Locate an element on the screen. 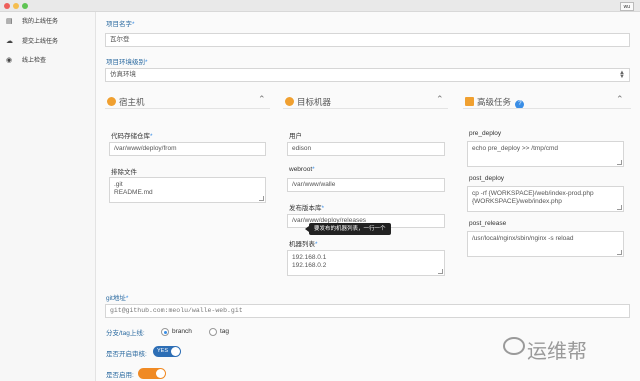 The width and height of the screenshot is (640, 381). audit-toggle: YES is located at coordinates (167, 351).